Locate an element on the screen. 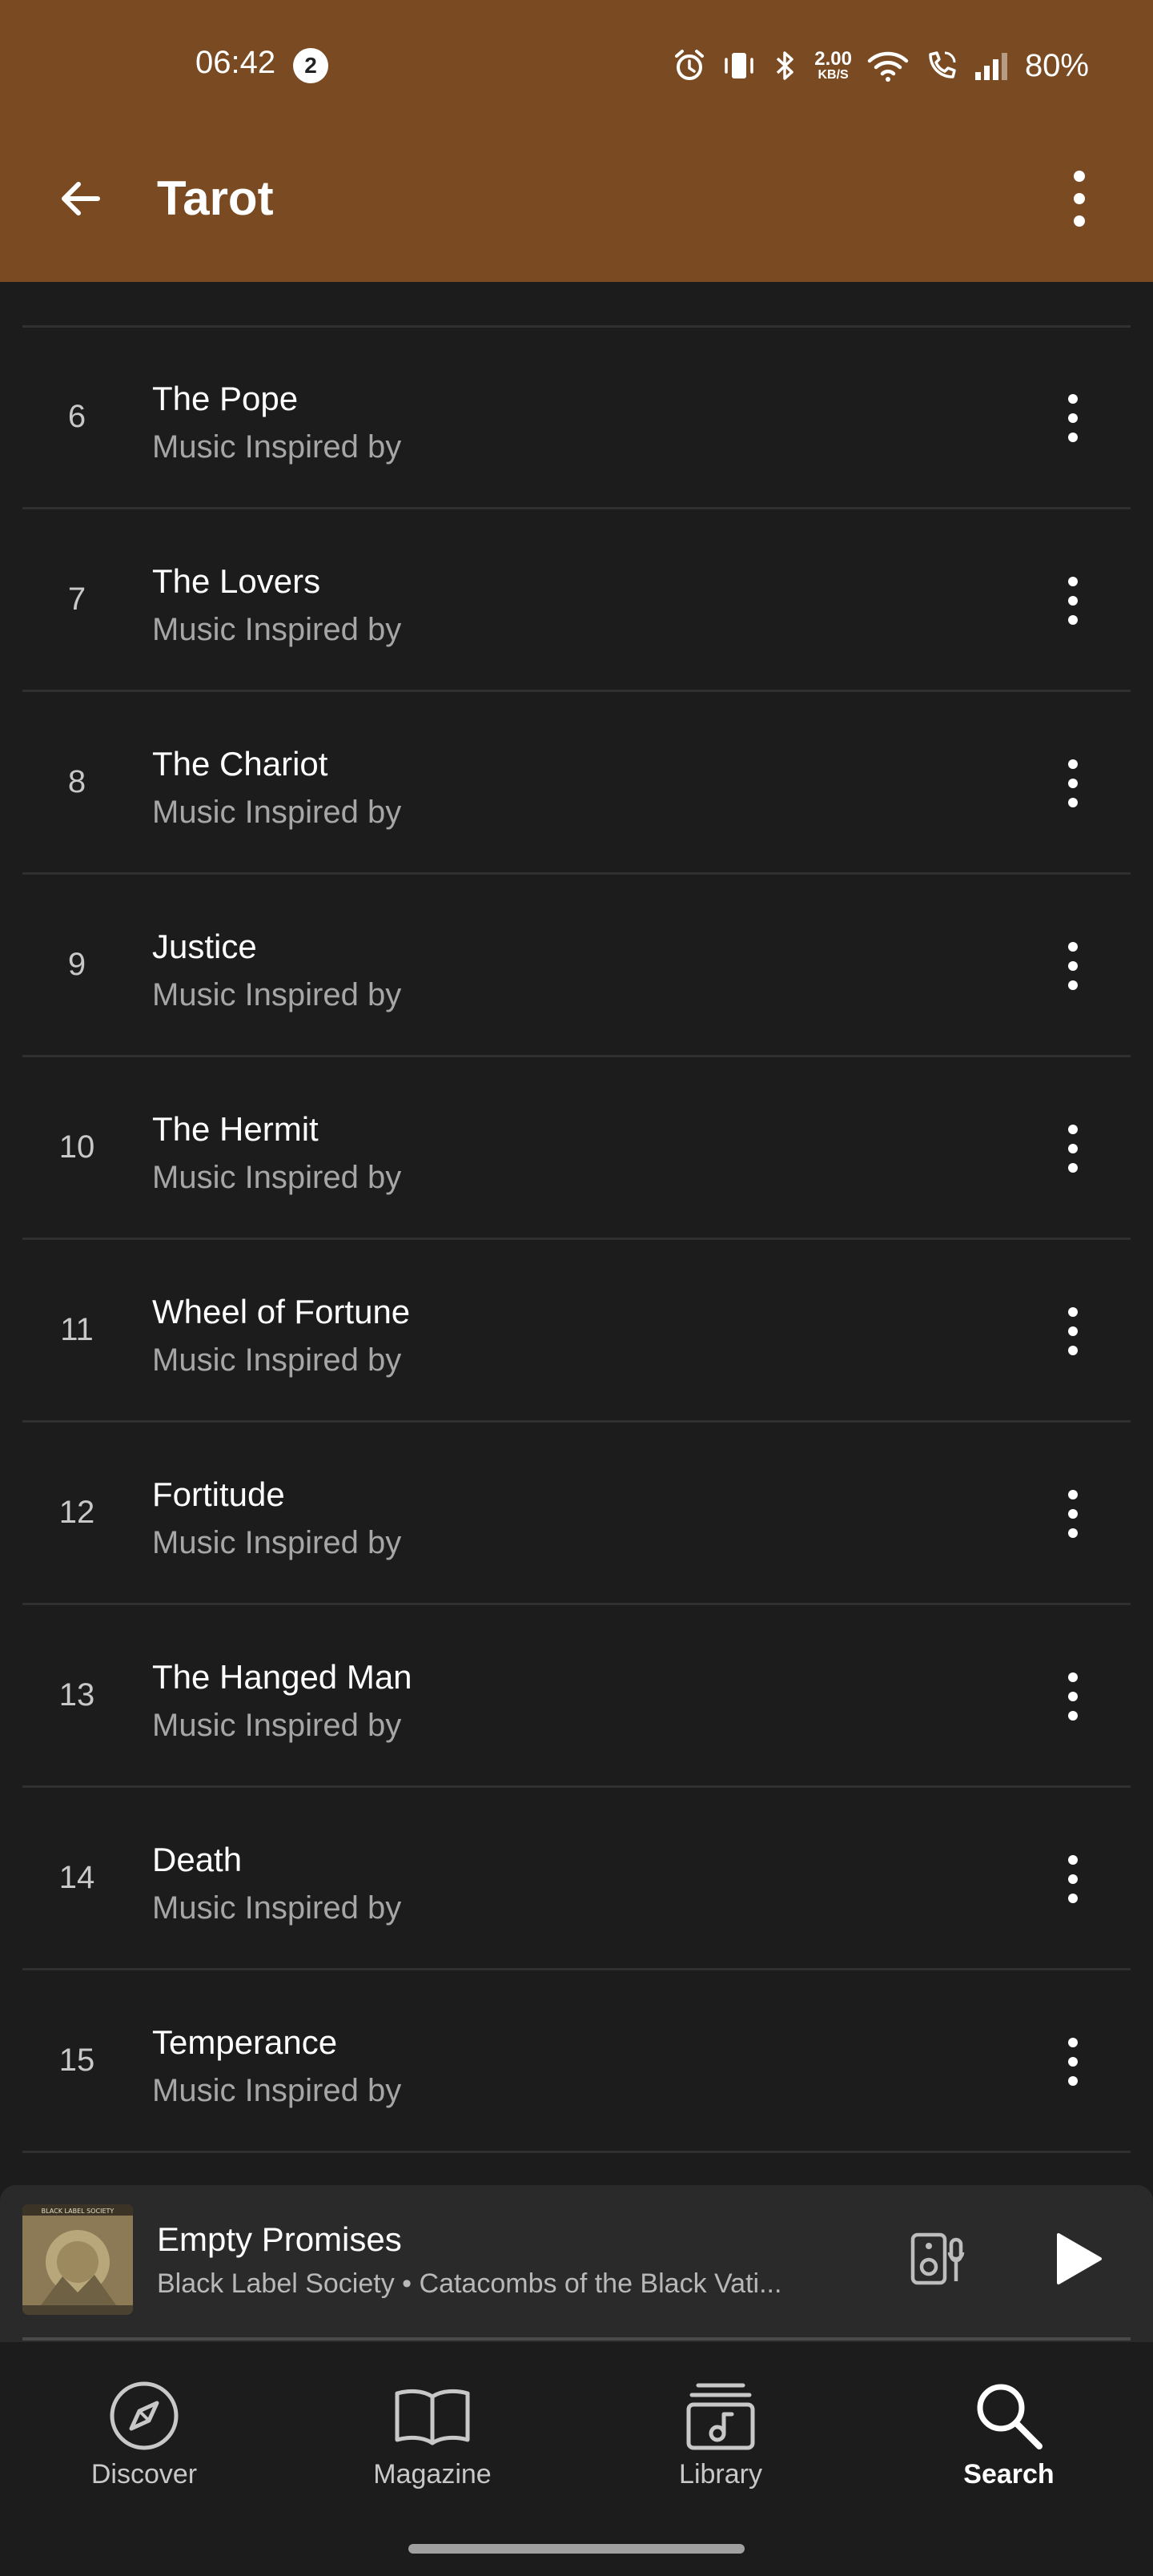 The height and width of the screenshot is (2576, 1153). app-bar: Tarot is located at coordinates (576, 208).